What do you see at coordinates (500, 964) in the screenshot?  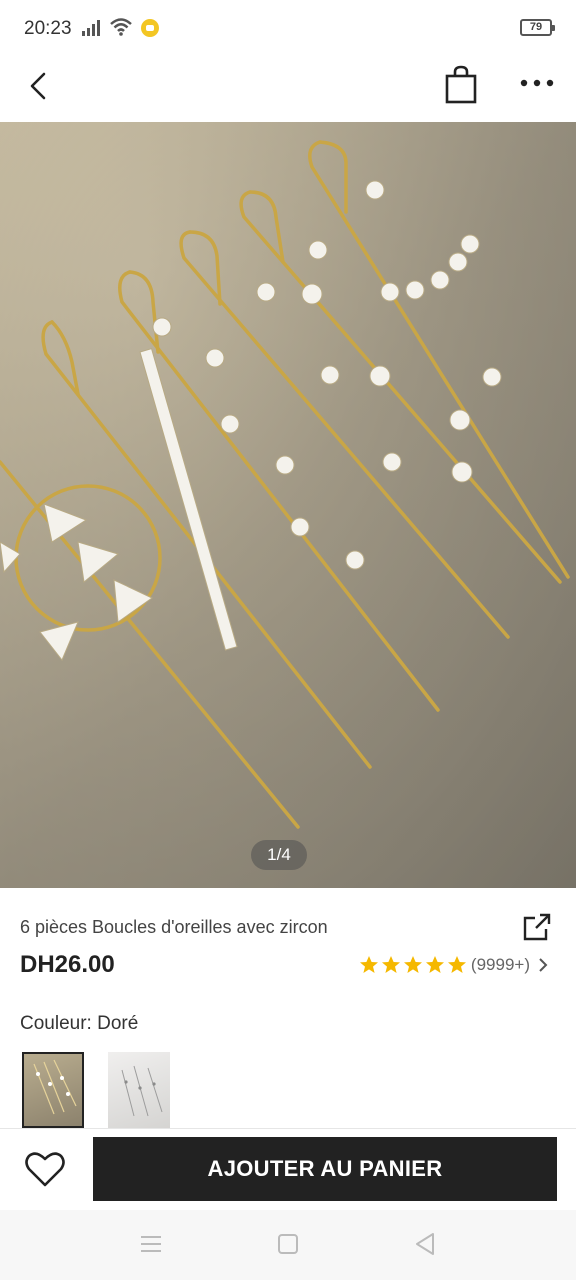 I see `review-count: (9999+)` at bounding box center [500, 964].